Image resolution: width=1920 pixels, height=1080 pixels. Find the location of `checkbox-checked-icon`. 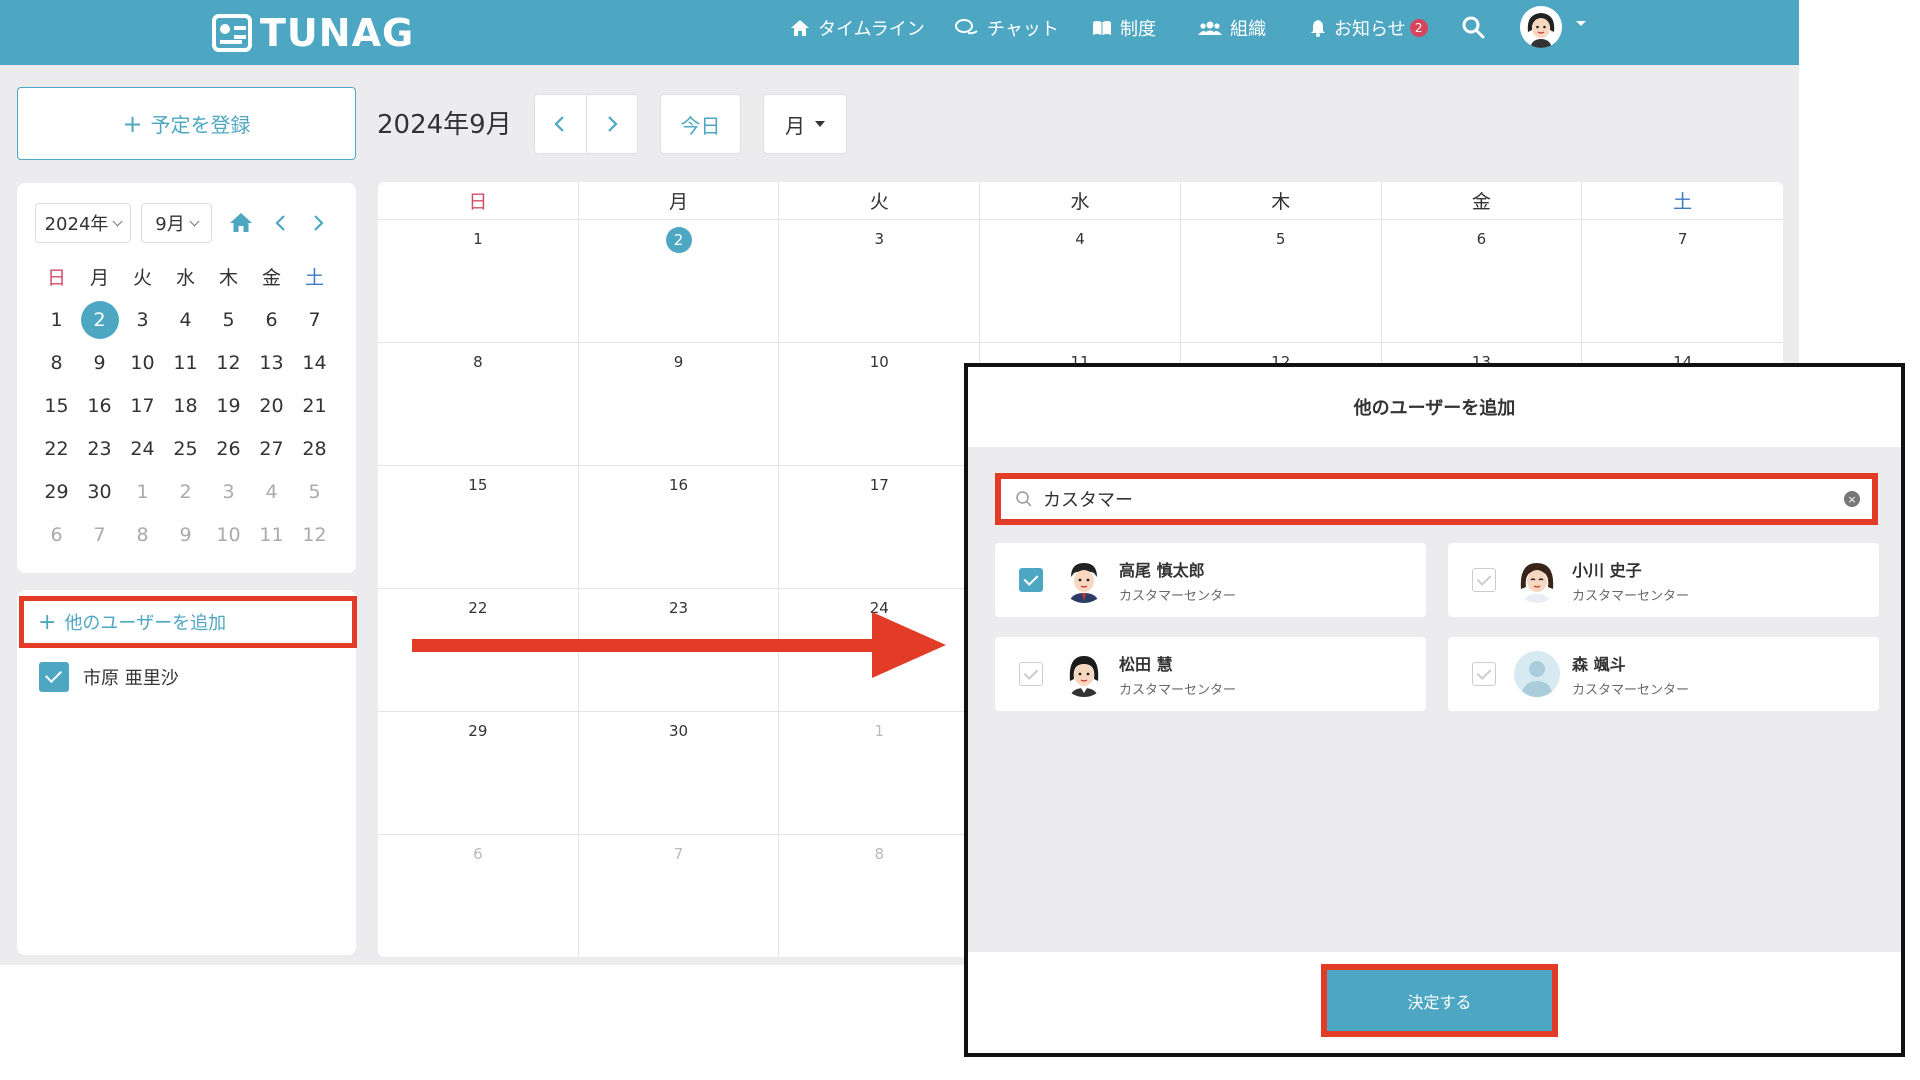

checkbox-checked-icon is located at coordinates (54, 677).